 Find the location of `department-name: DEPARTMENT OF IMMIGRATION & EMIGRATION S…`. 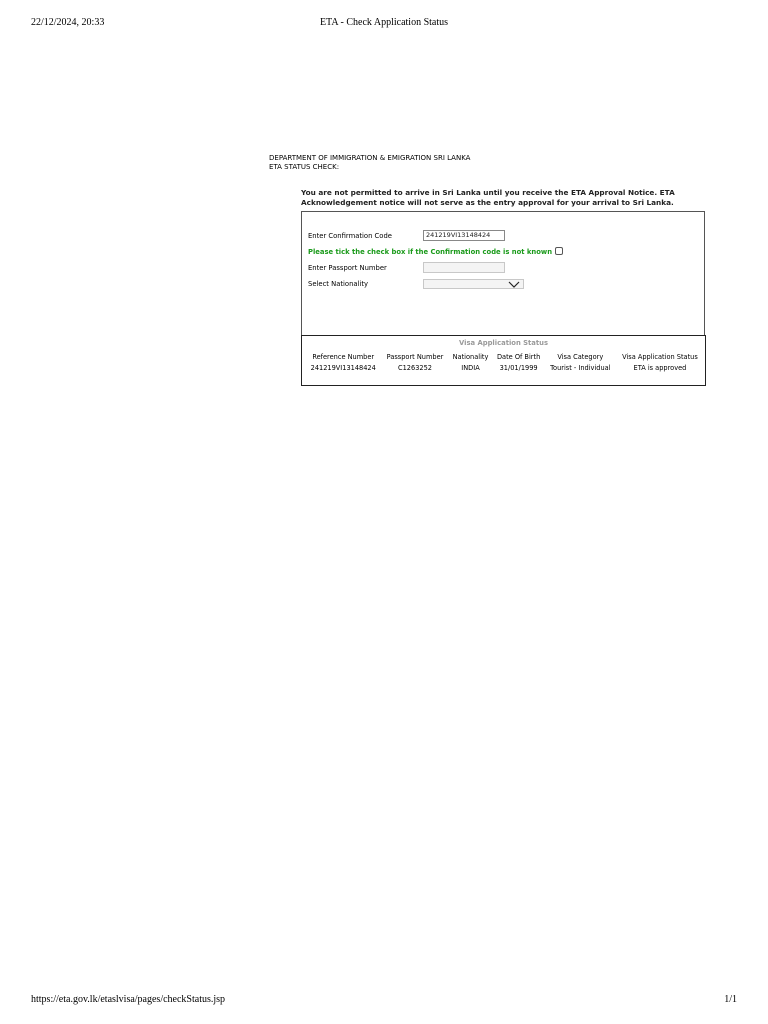

department-name: DEPARTMENT OF IMMIGRATION & EMIGRATION S… is located at coordinates (370, 158).